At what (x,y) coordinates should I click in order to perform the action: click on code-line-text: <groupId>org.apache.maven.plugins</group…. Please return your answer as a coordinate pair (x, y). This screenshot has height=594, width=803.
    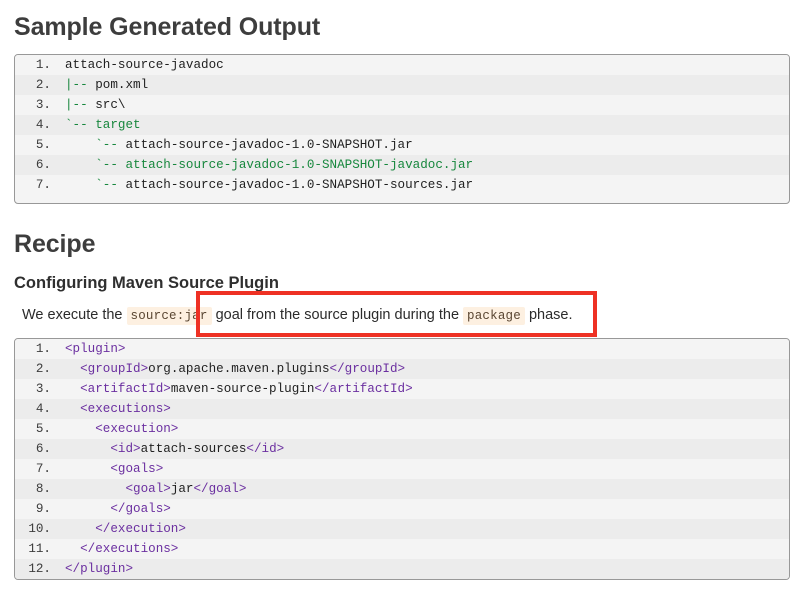
    Looking at the image, I should click on (232, 369).